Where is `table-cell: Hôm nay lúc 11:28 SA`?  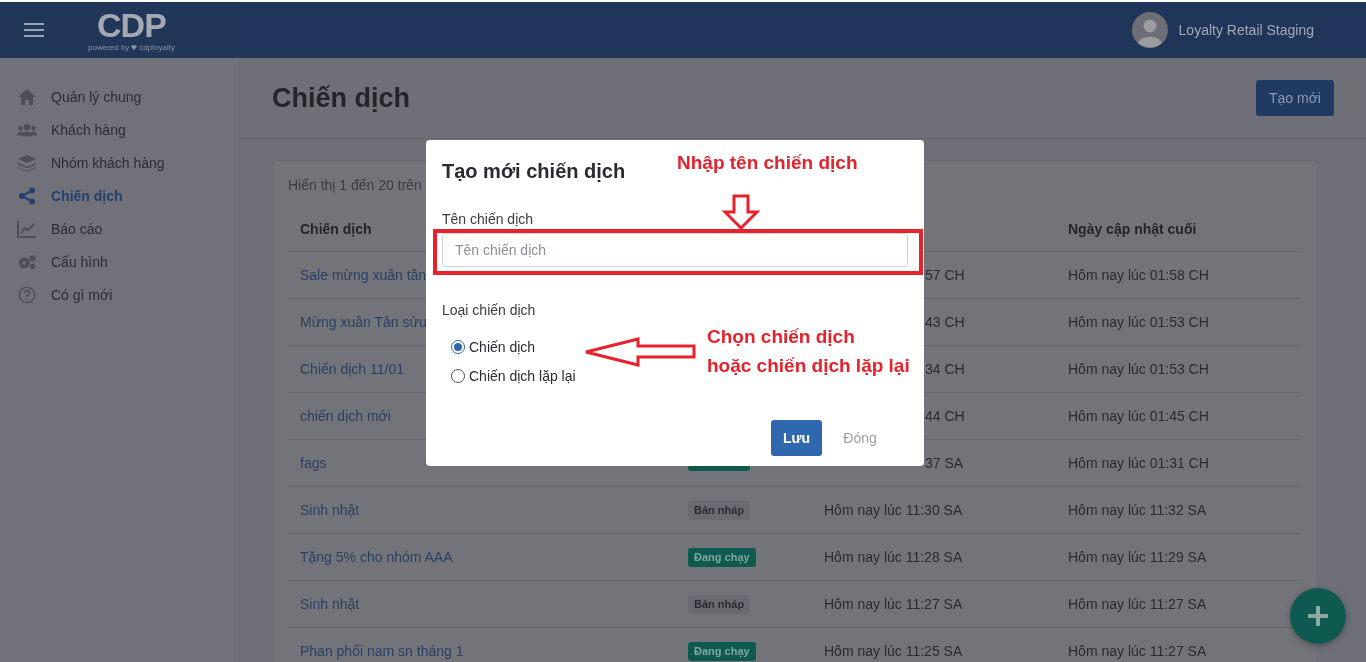
table-cell: Hôm nay lúc 11:28 SA is located at coordinates (893, 557).